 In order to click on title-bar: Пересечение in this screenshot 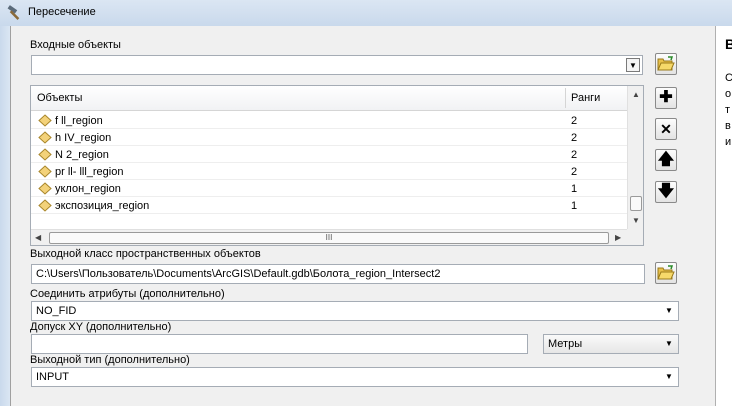, I will do `click(366, 13)`.